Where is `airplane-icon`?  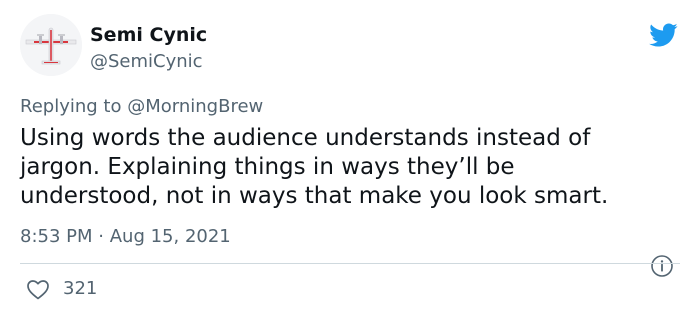 airplane-icon is located at coordinates (51, 45).